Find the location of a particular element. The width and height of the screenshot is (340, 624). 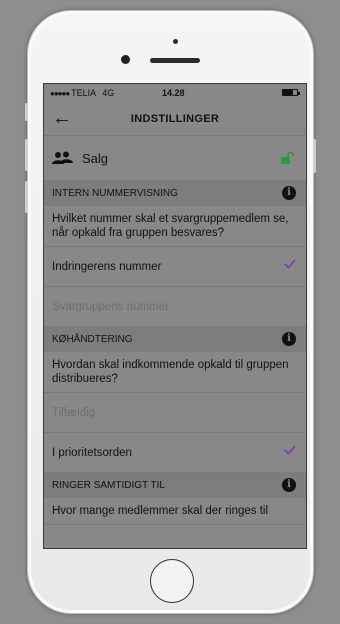

section-title: RINGER SAMTIDIGT TIL is located at coordinates (108, 485).